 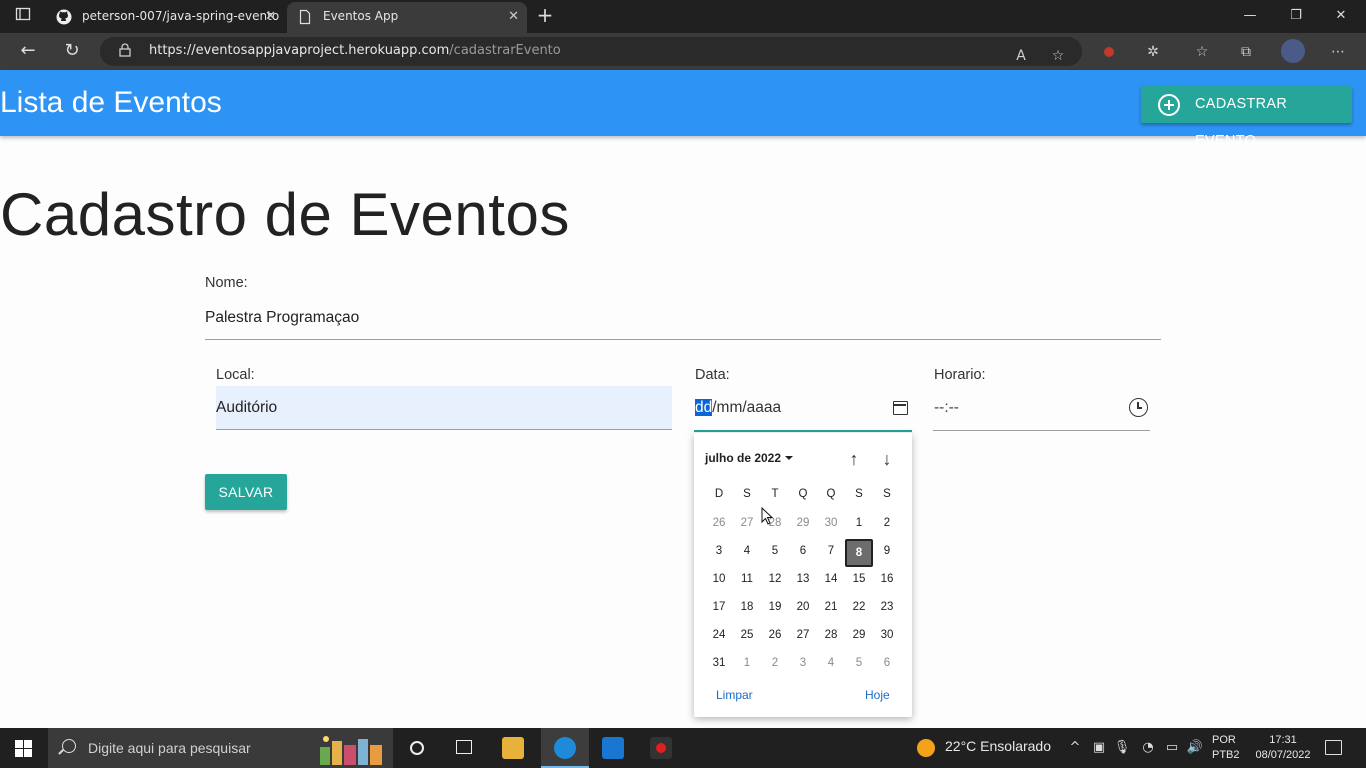 What do you see at coordinates (803, 607) in the screenshot?
I see `day-cell: 20` at bounding box center [803, 607].